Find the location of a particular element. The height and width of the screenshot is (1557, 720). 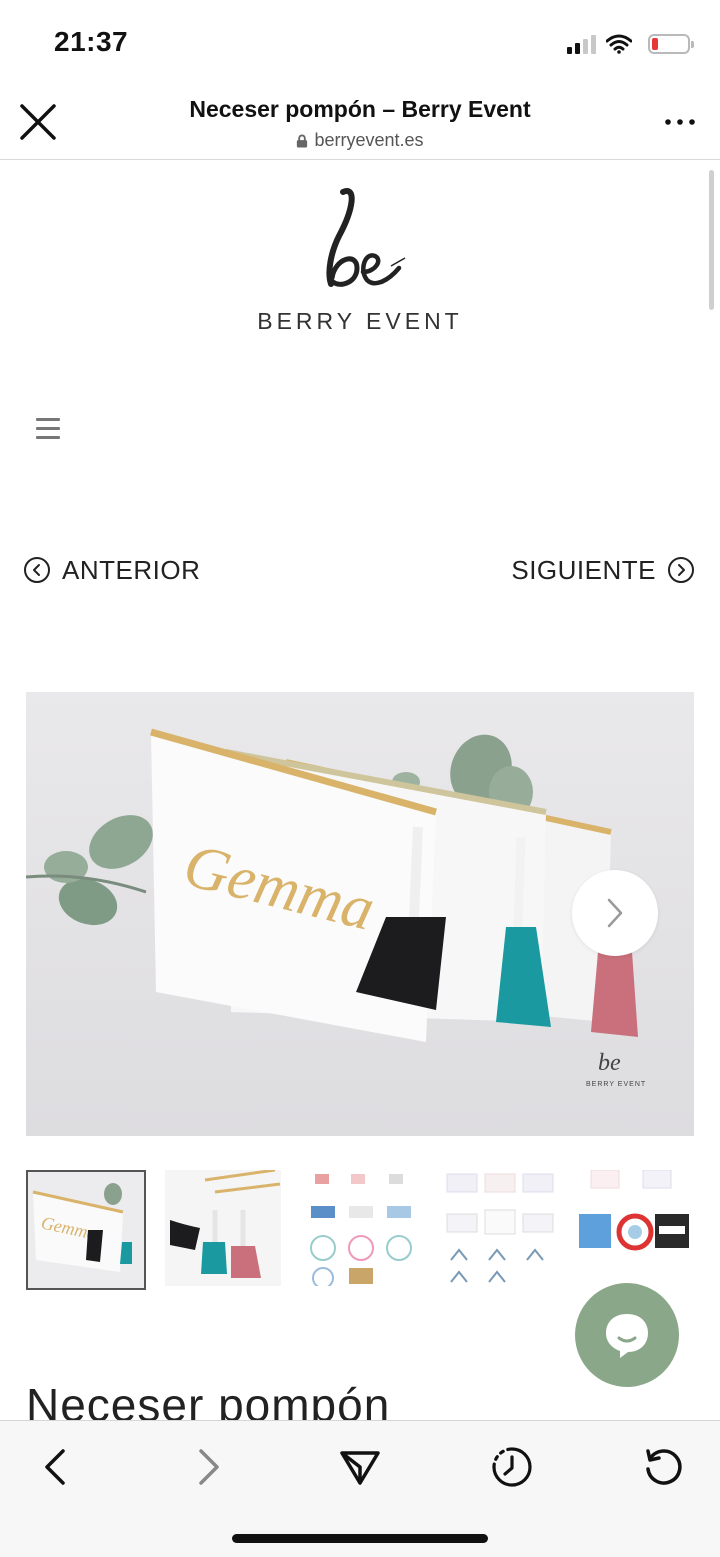

back-icon is located at coordinates (55, 1467).